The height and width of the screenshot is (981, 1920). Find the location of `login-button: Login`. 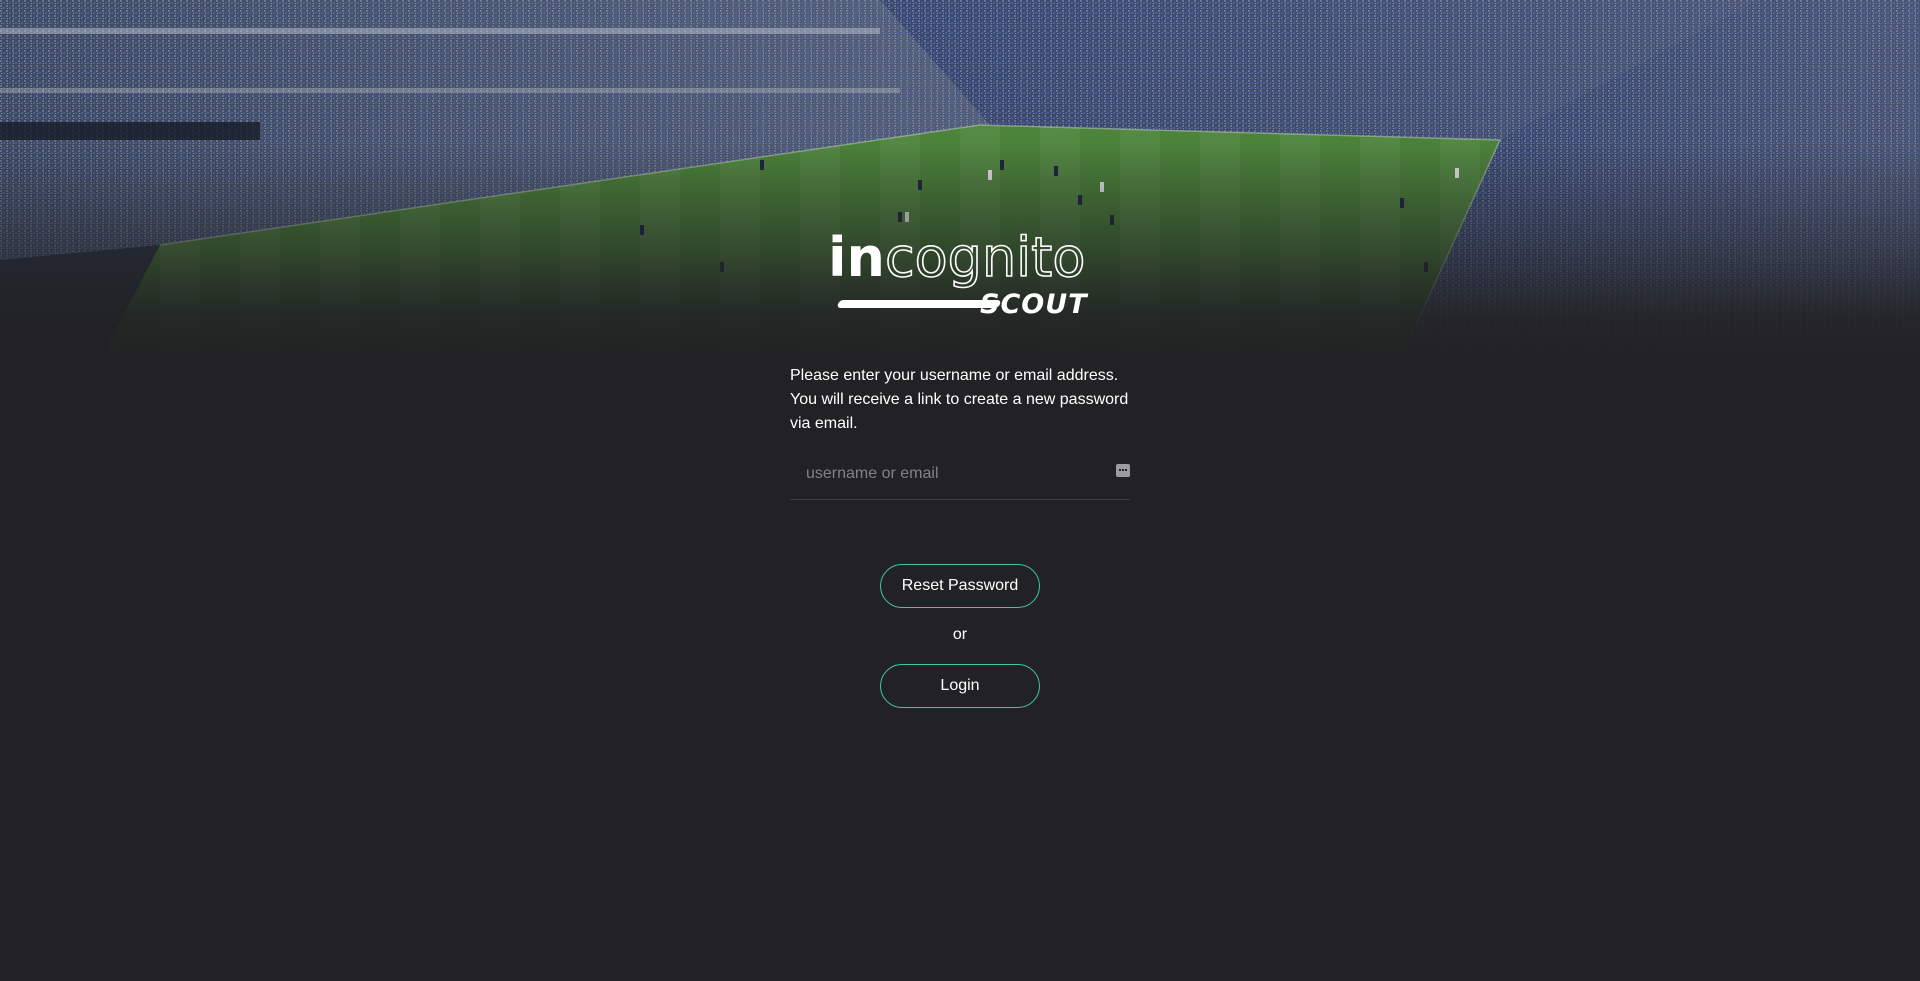

login-button: Login is located at coordinates (960, 686).